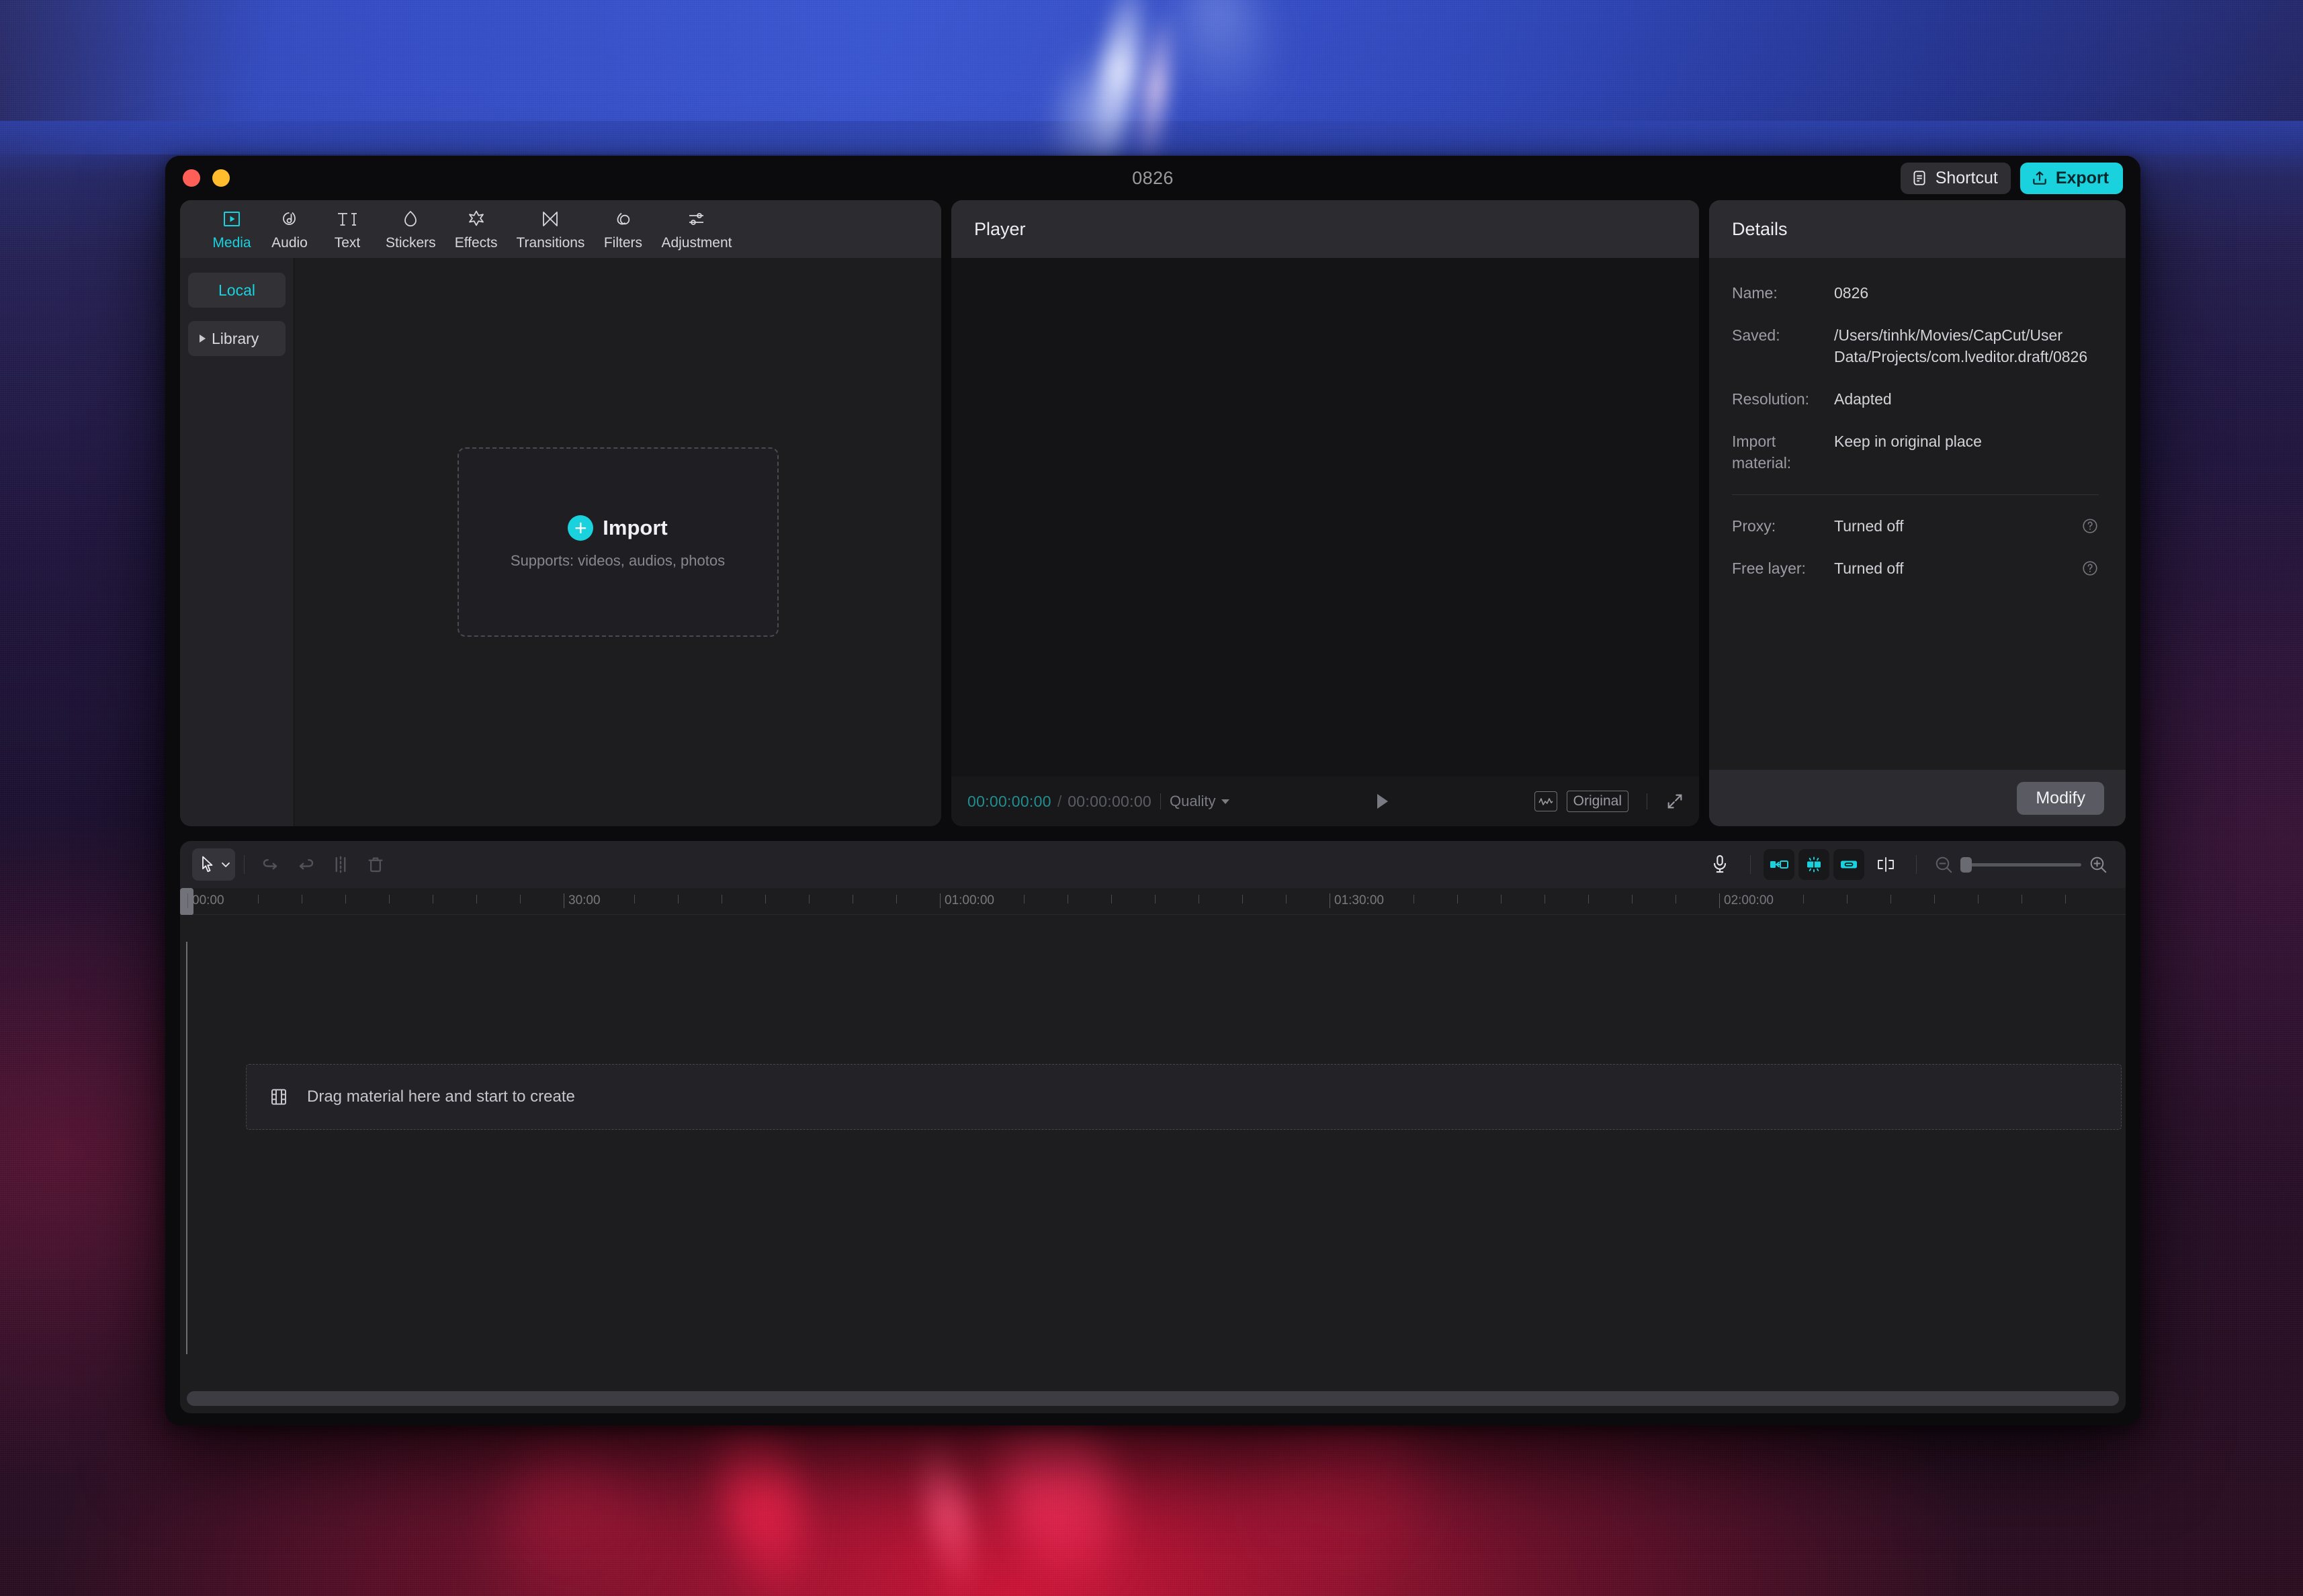 The image size is (2303, 1596). What do you see at coordinates (1184, 1097) in the screenshot?
I see `drop-material-track: Drag material here and start to create` at bounding box center [1184, 1097].